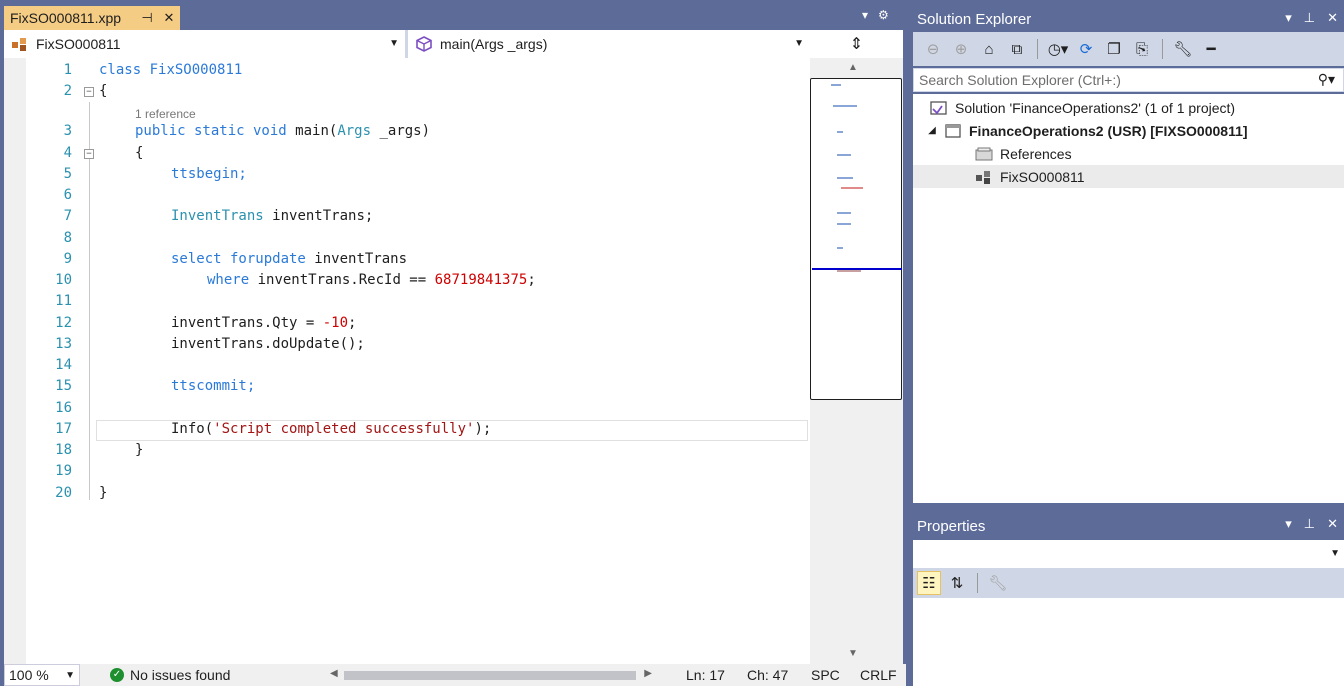  I want to click on properties-toolbar: ☷ ⇅ 🔧︎, so click(1128, 583).